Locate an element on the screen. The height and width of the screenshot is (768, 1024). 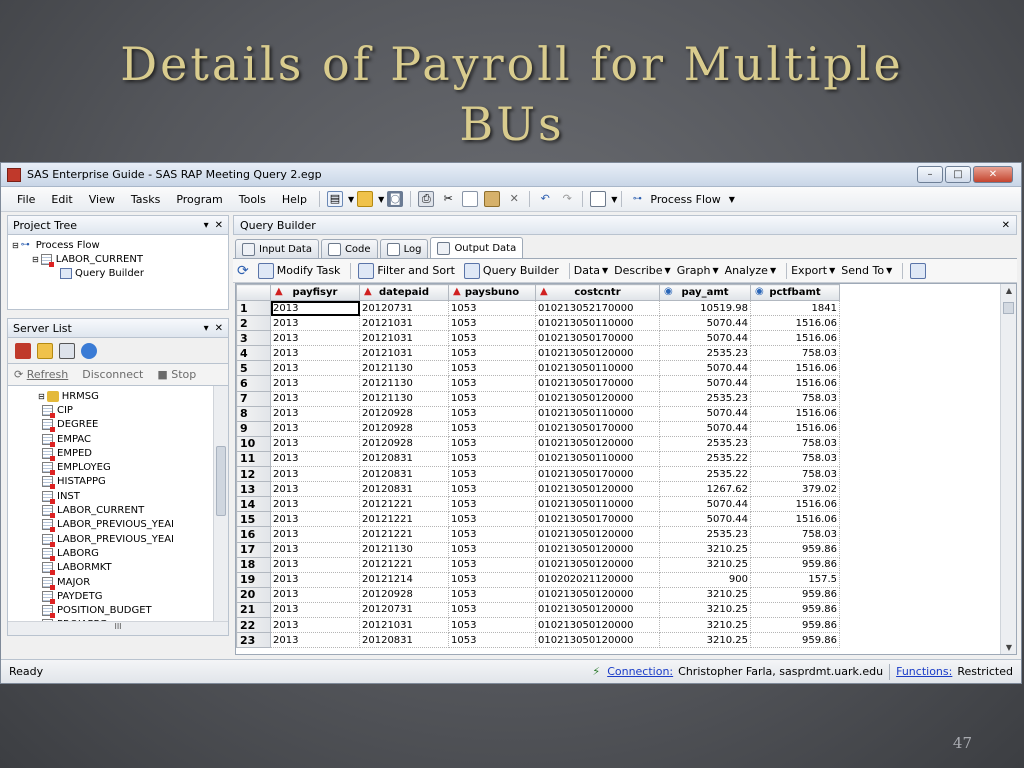
print-icon: ⎙ is located at coordinates (426, 199).